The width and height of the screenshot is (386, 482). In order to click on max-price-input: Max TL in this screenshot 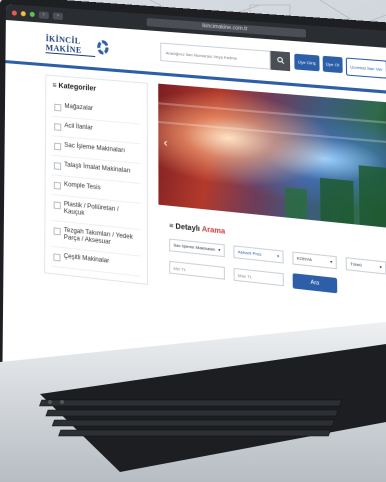, I will do `click(259, 277)`.